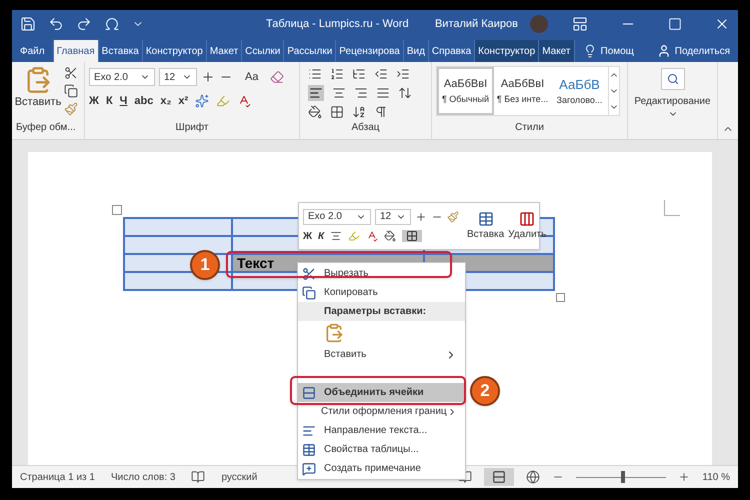 The image size is (750, 500). Describe the element at coordinates (579, 85) in the screenshot. I see `style-preview: АаБбВ` at that location.